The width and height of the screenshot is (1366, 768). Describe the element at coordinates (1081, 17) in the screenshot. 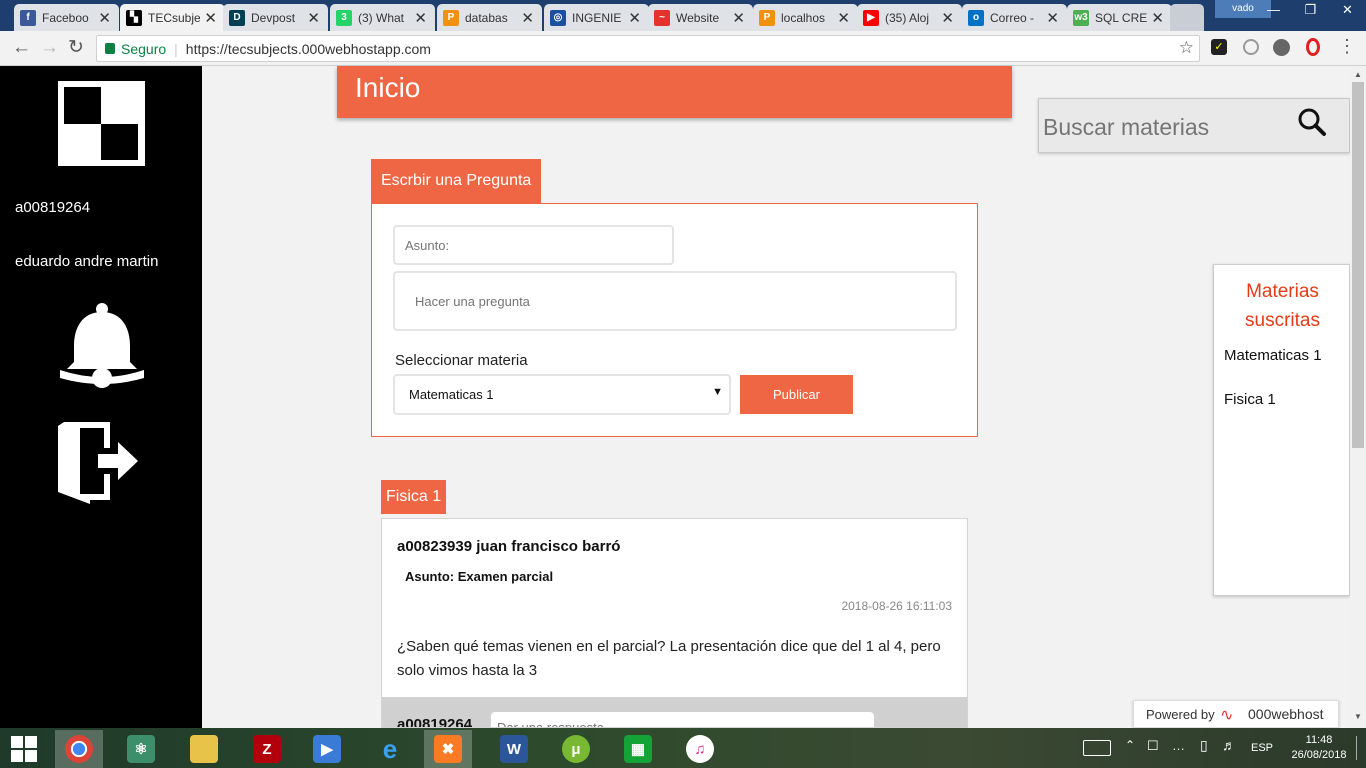

I see `w3schools-icon: w3` at that location.